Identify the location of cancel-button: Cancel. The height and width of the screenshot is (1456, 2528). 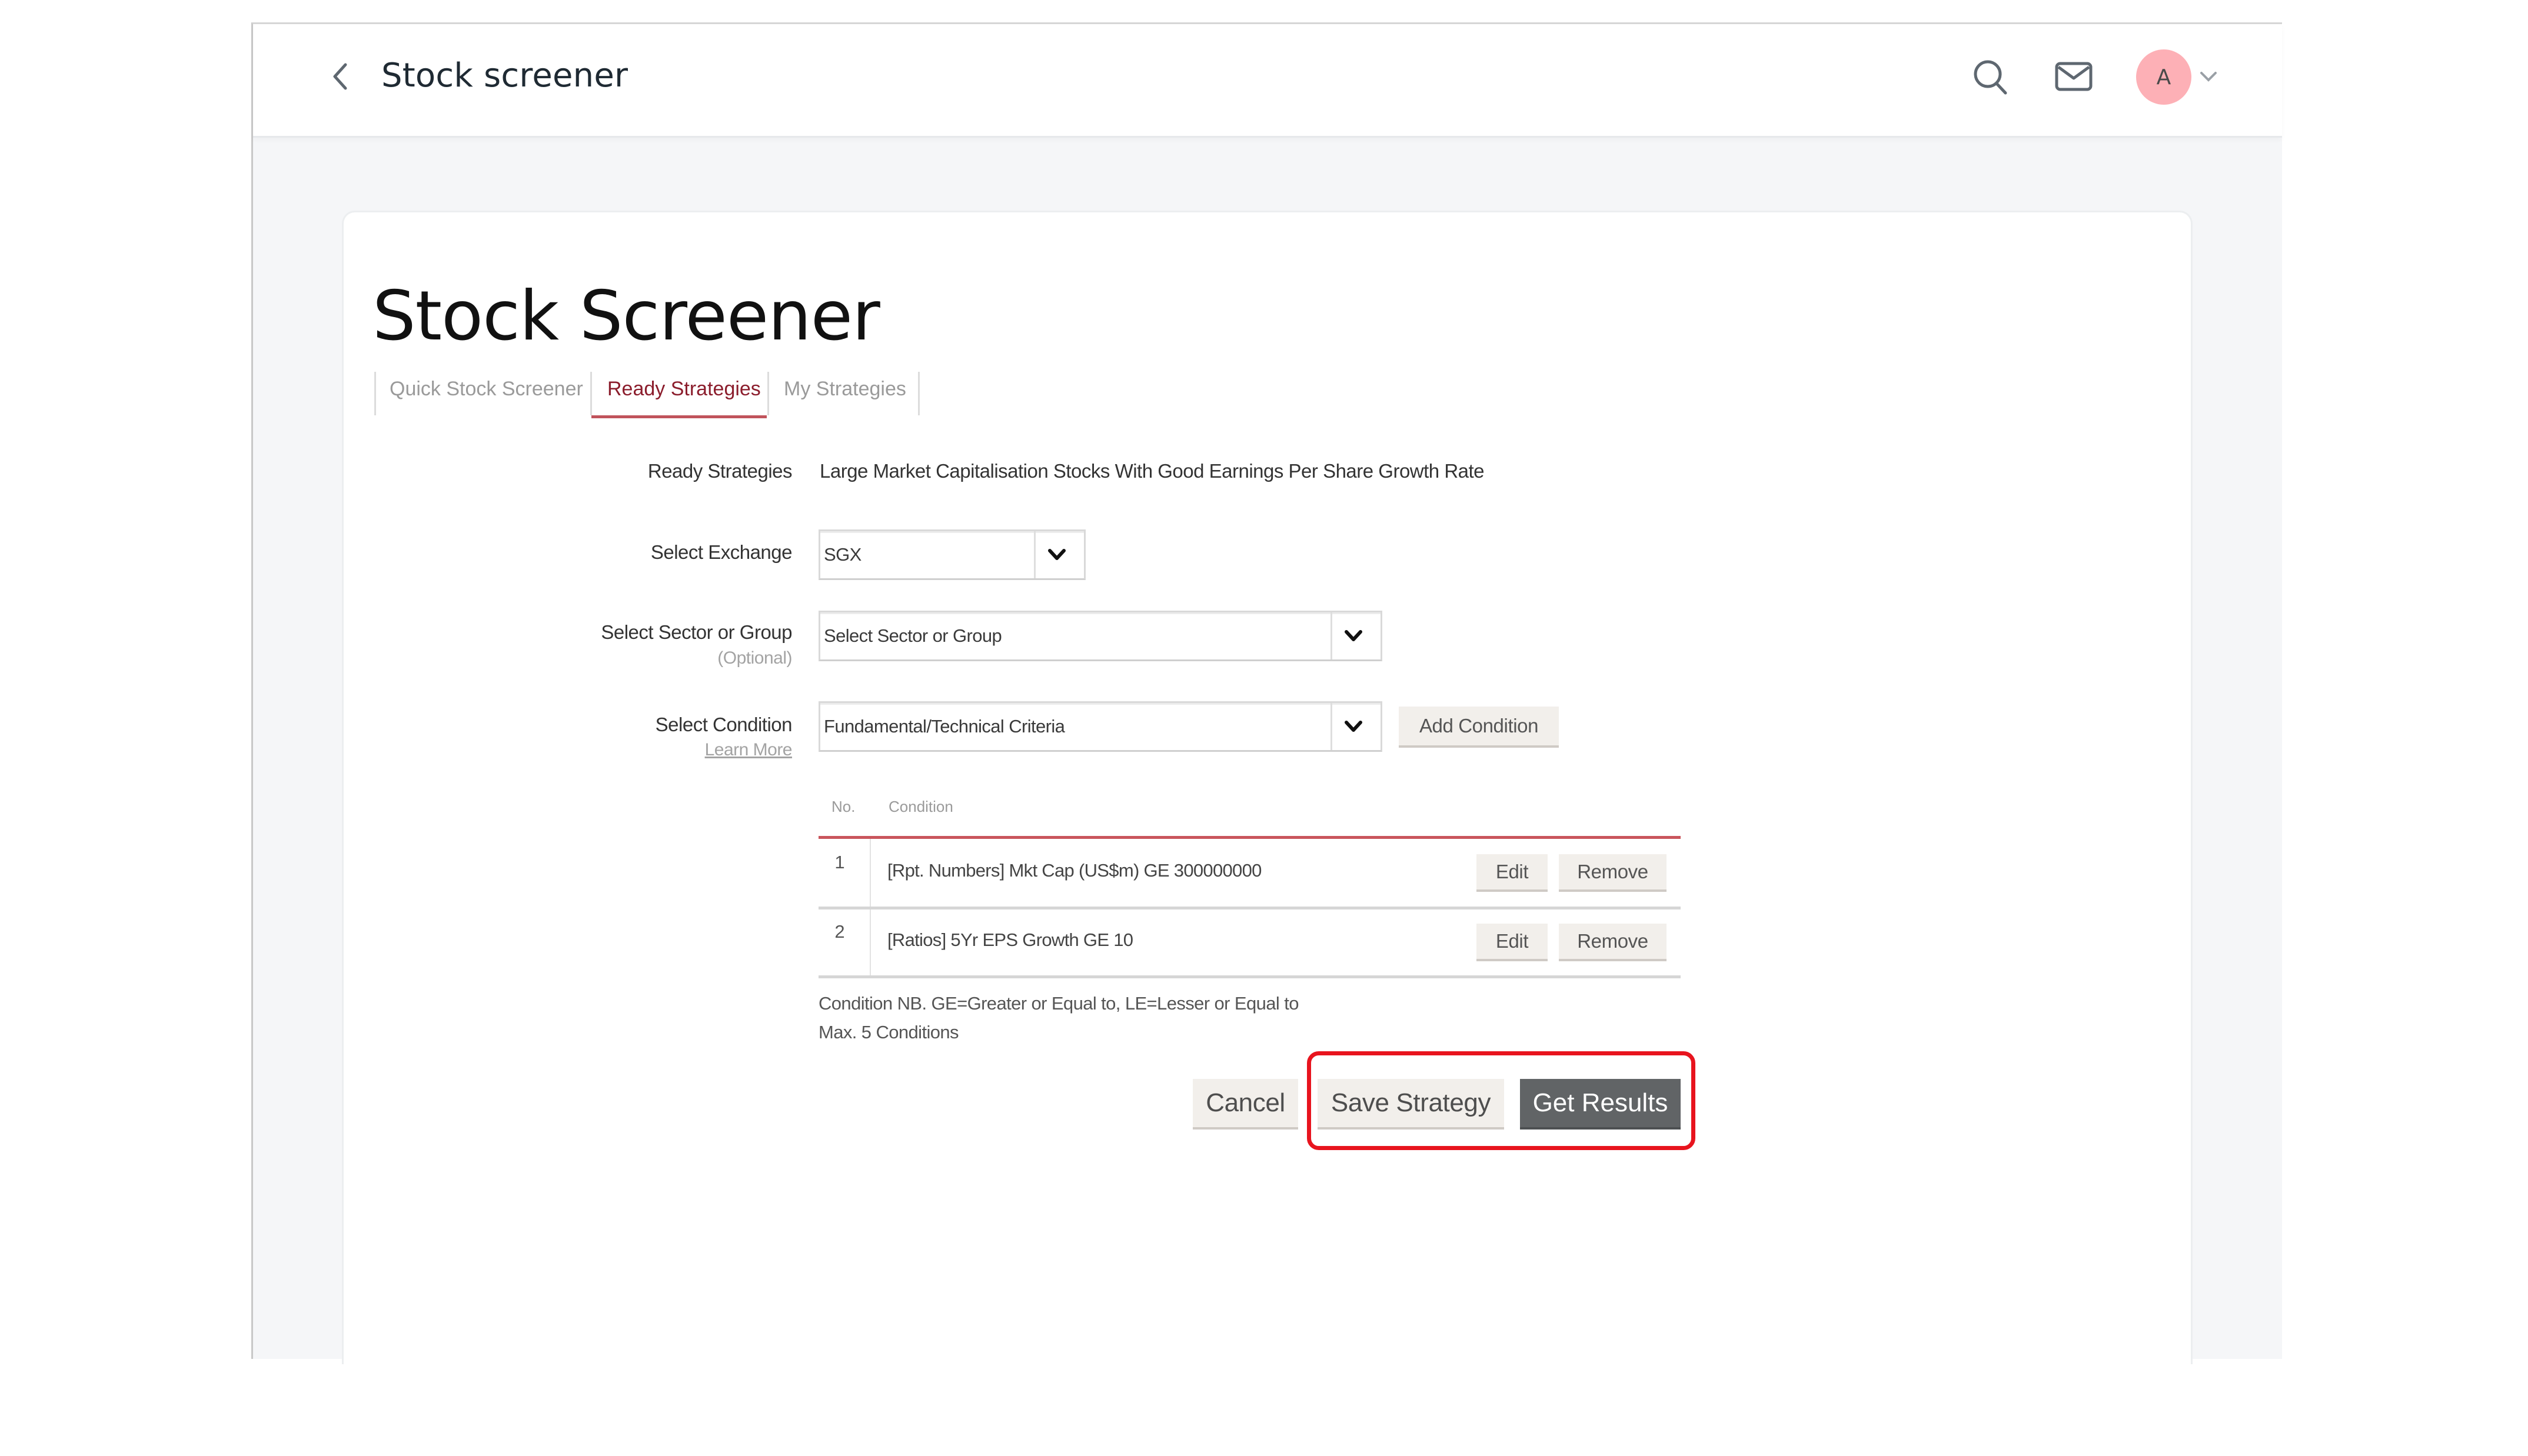
(1246, 1104).